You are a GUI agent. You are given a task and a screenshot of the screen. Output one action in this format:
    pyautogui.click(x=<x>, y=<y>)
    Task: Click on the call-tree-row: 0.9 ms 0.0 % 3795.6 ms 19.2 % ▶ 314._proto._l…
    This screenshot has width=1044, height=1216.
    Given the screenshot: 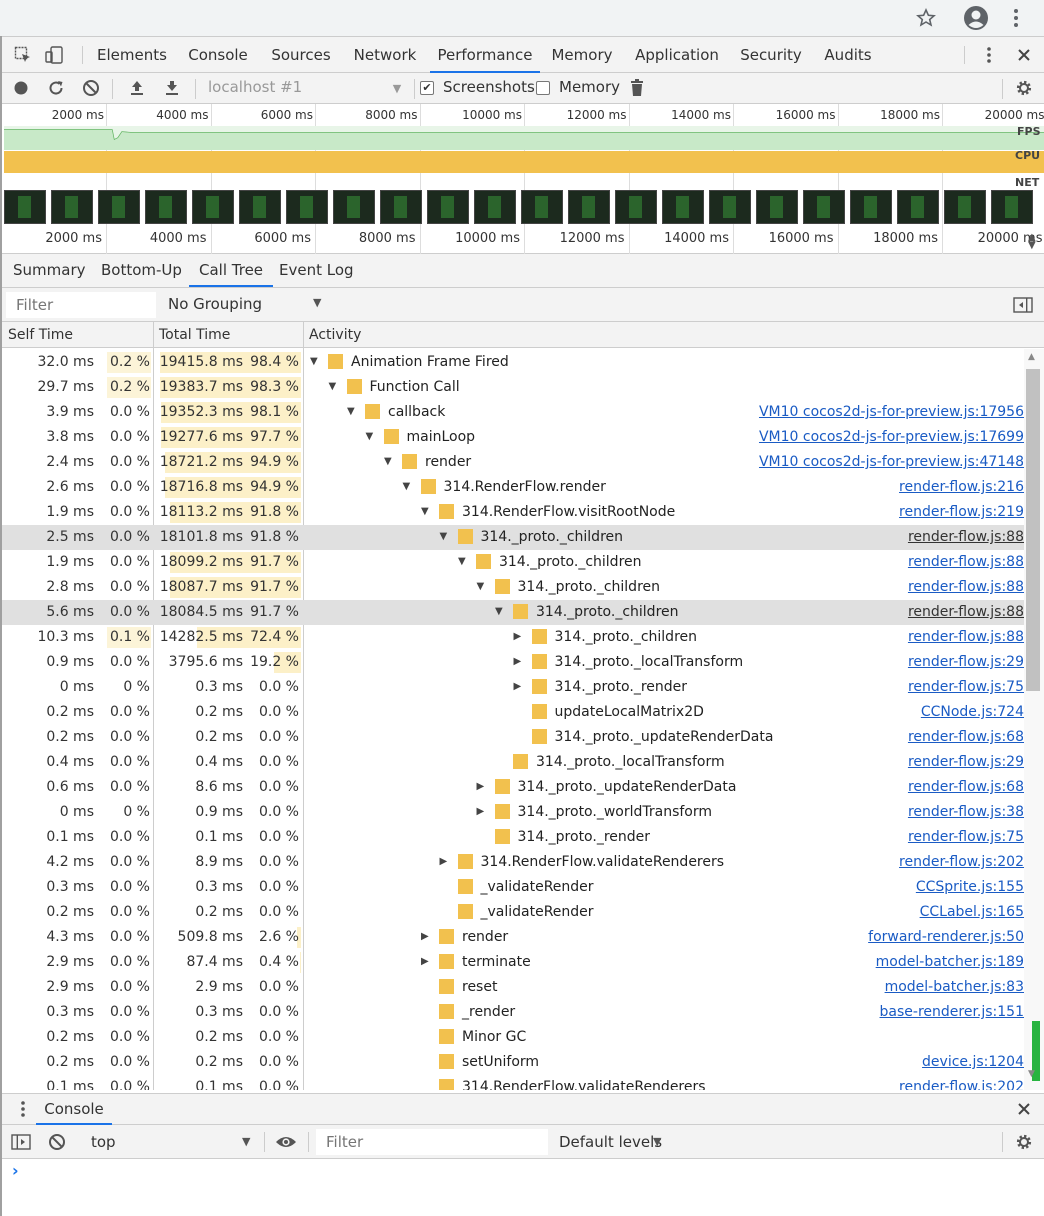 What is the action you would take?
    pyautogui.click(x=513, y=662)
    